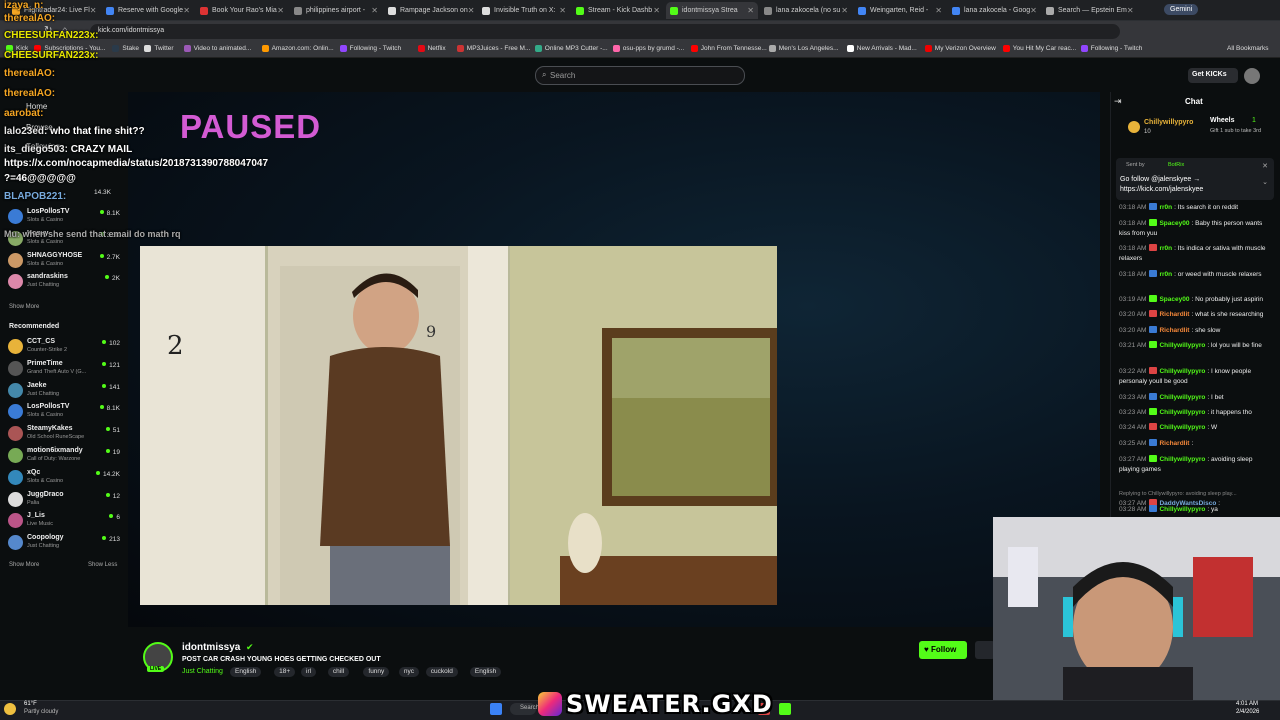 The width and height of the screenshot is (1280, 720). I want to click on taskbar-search: Search, so click(524, 709).